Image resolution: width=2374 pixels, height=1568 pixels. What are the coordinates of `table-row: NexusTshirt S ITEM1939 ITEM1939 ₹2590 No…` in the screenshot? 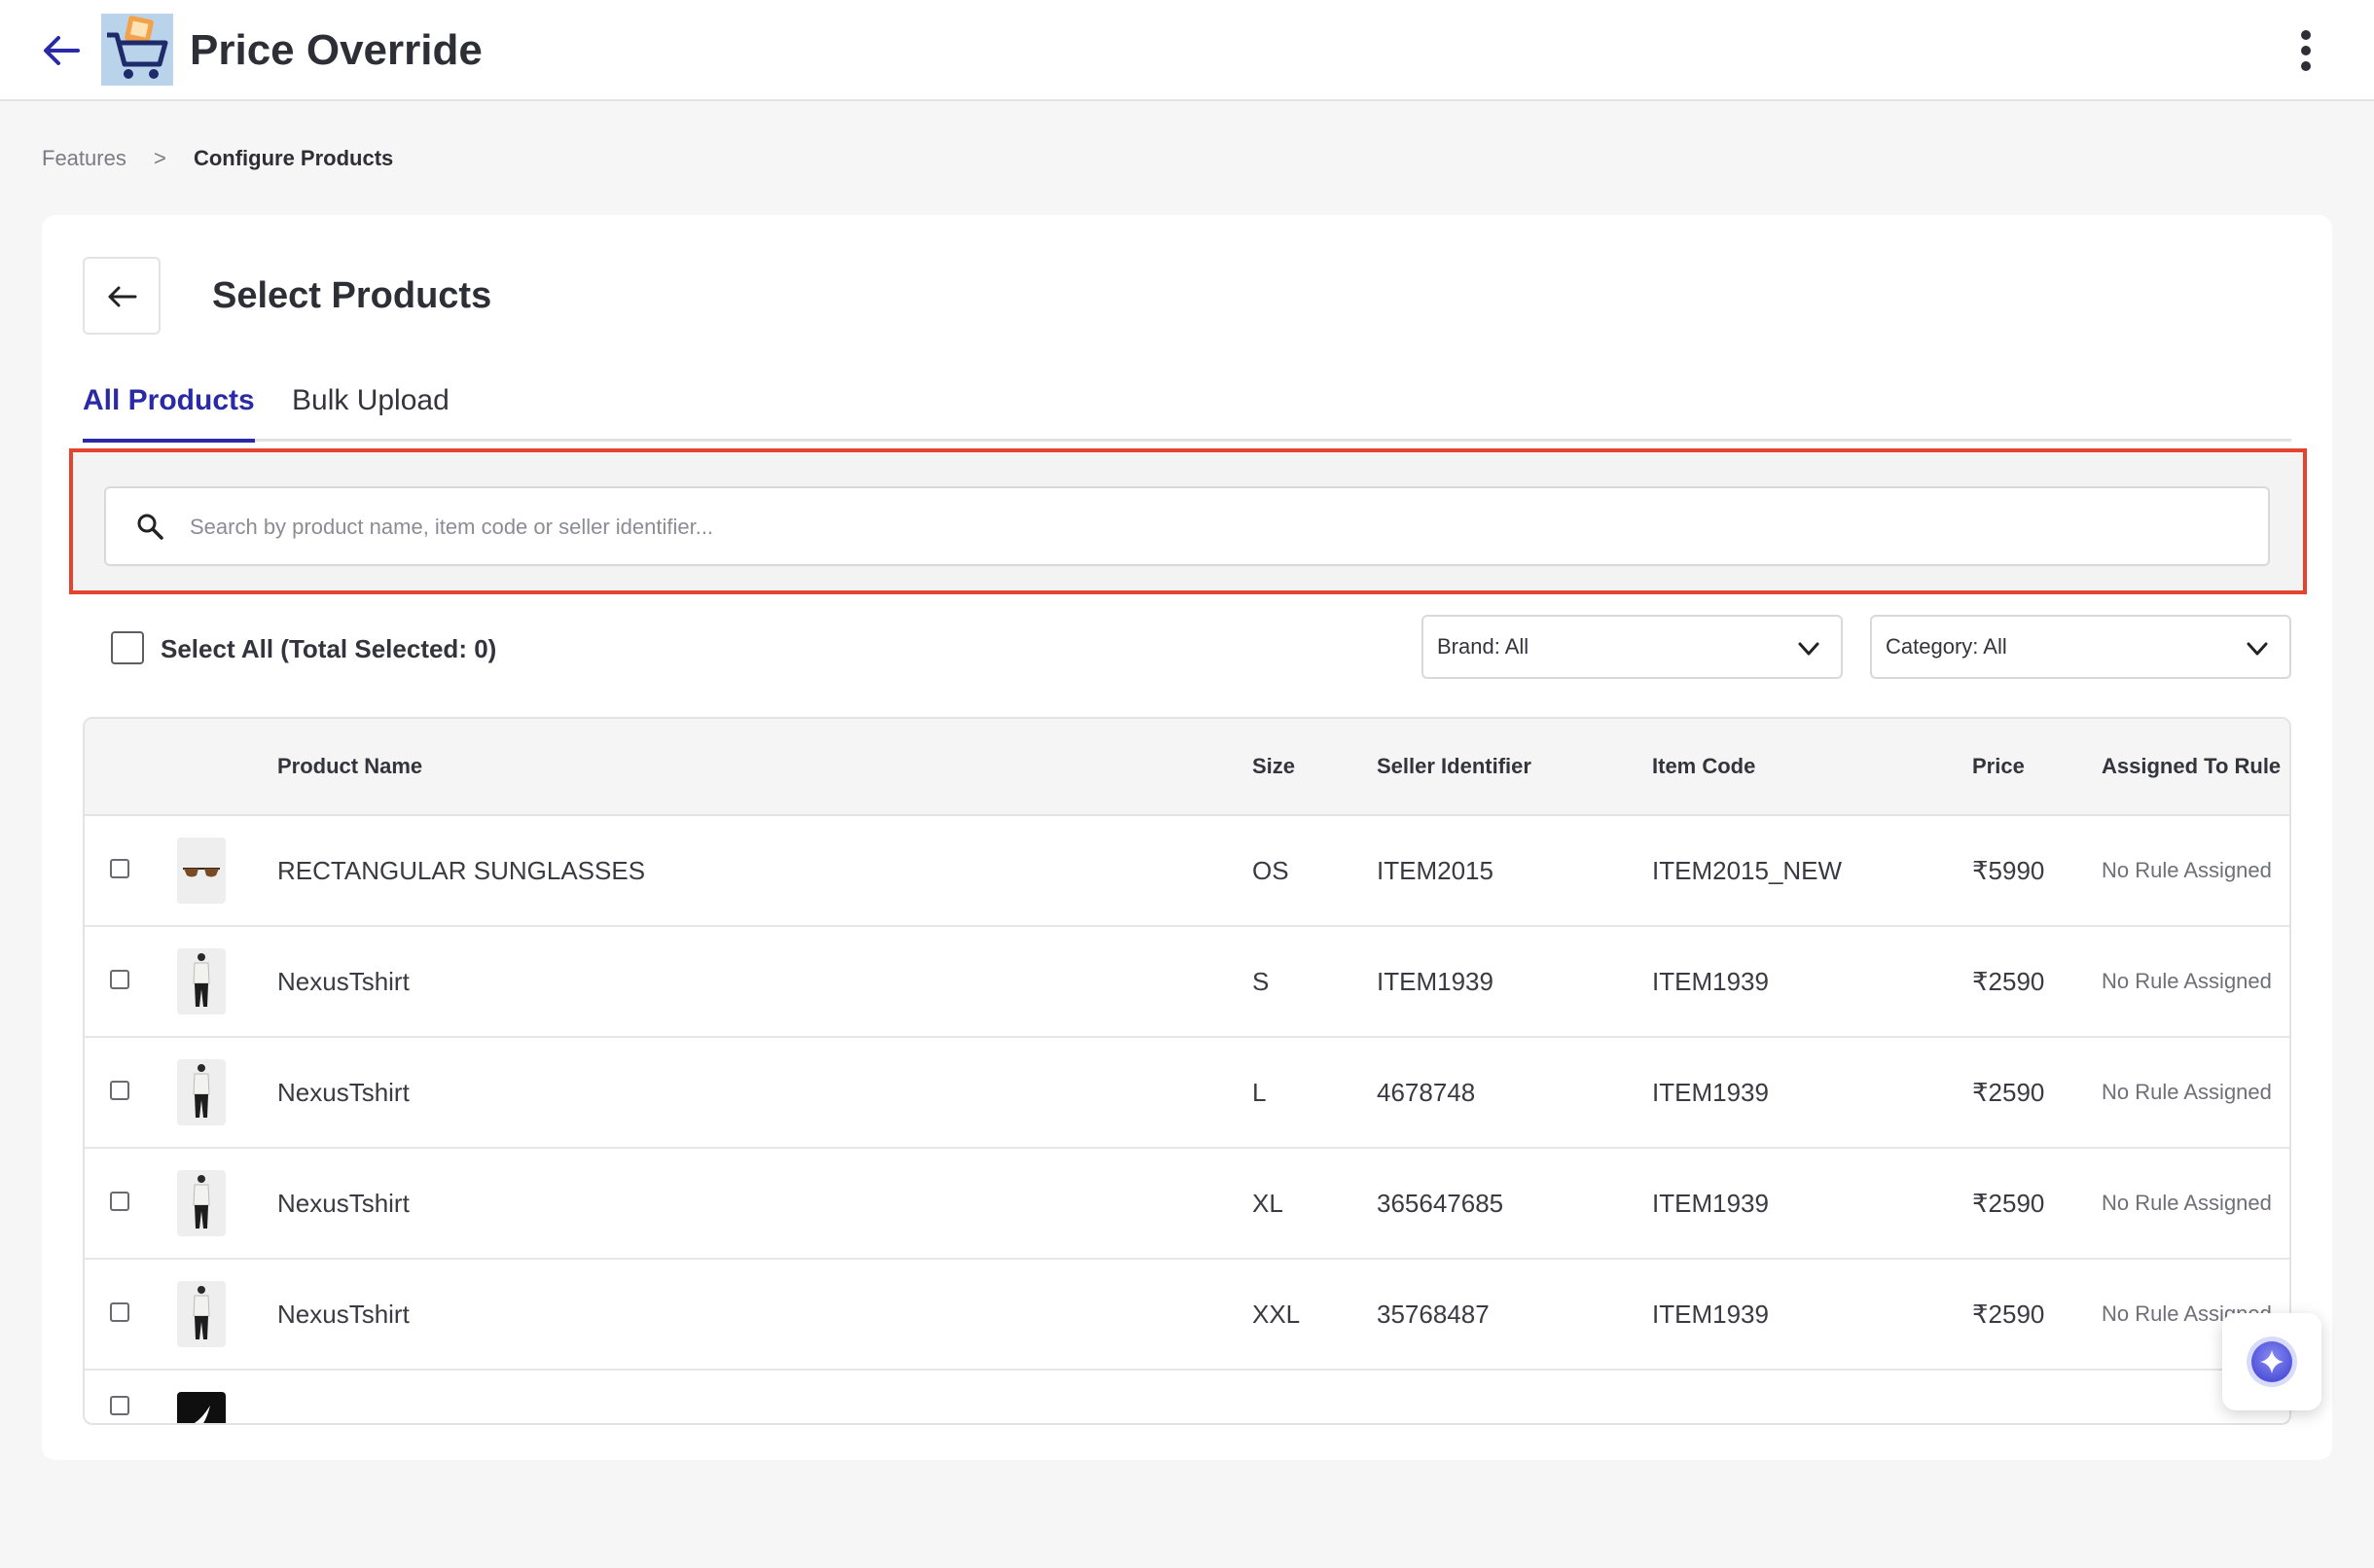 It's located at (1187, 982).